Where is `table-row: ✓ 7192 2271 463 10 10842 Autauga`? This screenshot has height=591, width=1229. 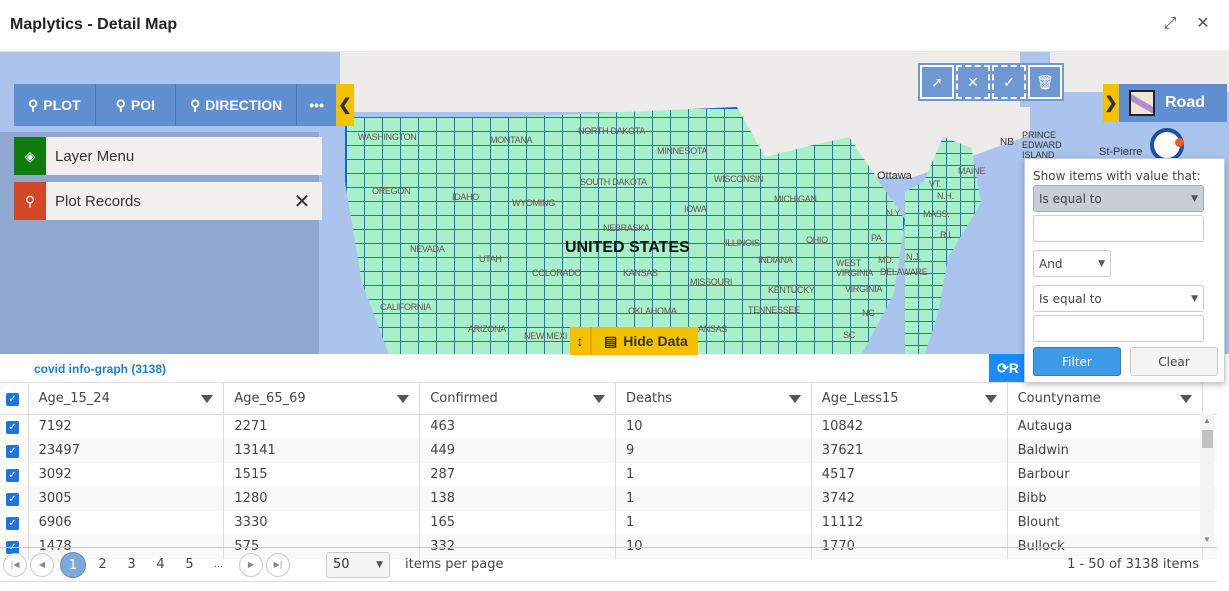 table-row: ✓ 7192 2271 463 10 10842 Autauga is located at coordinates (608, 426).